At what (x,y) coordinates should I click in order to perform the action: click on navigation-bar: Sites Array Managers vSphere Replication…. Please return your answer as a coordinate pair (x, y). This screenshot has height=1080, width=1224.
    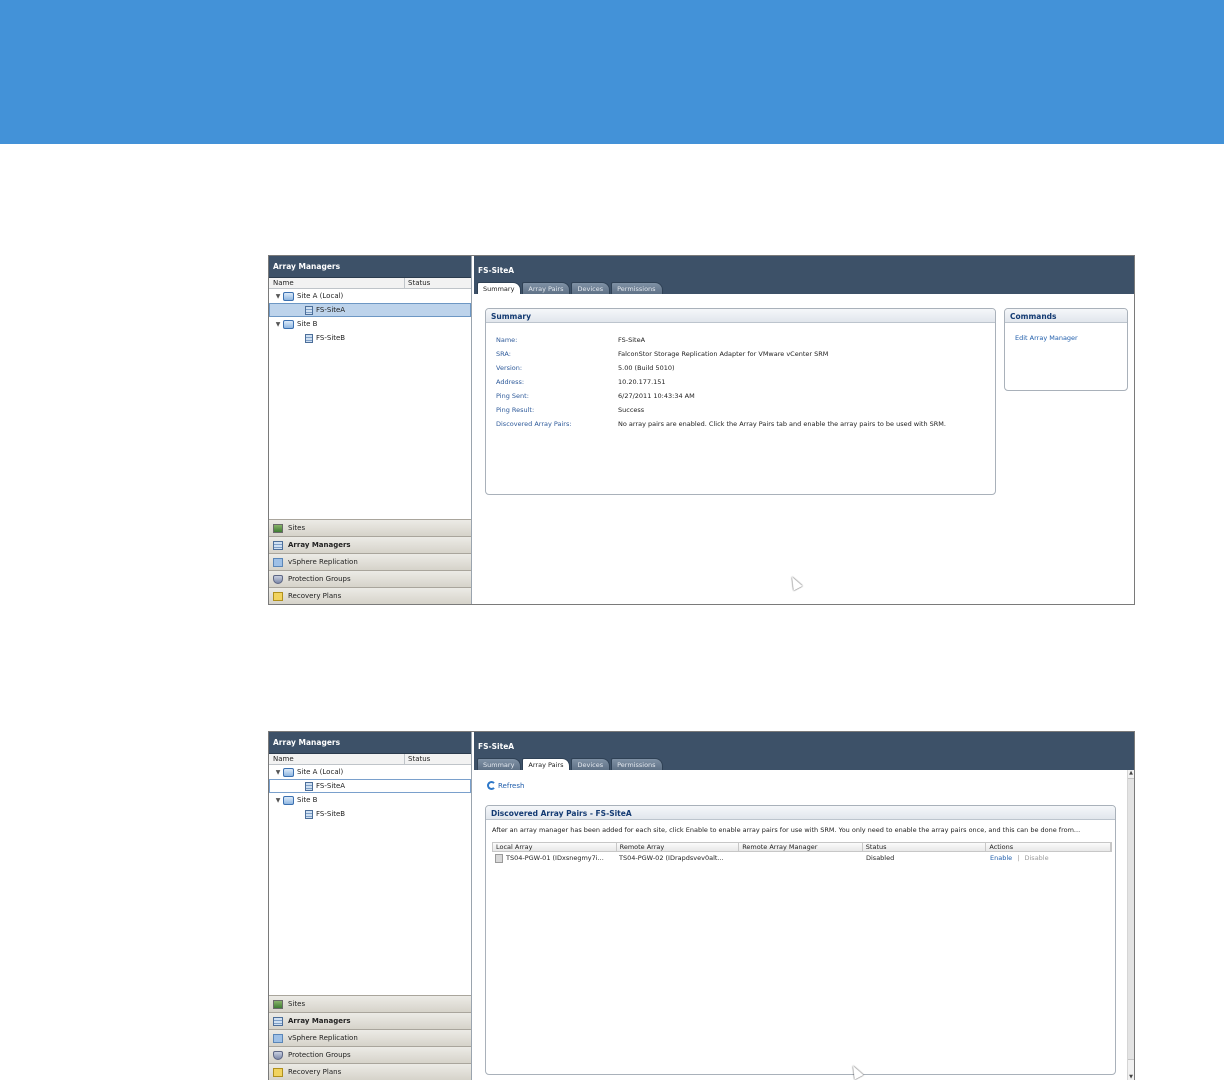
    Looking at the image, I should click on (370, 1037).